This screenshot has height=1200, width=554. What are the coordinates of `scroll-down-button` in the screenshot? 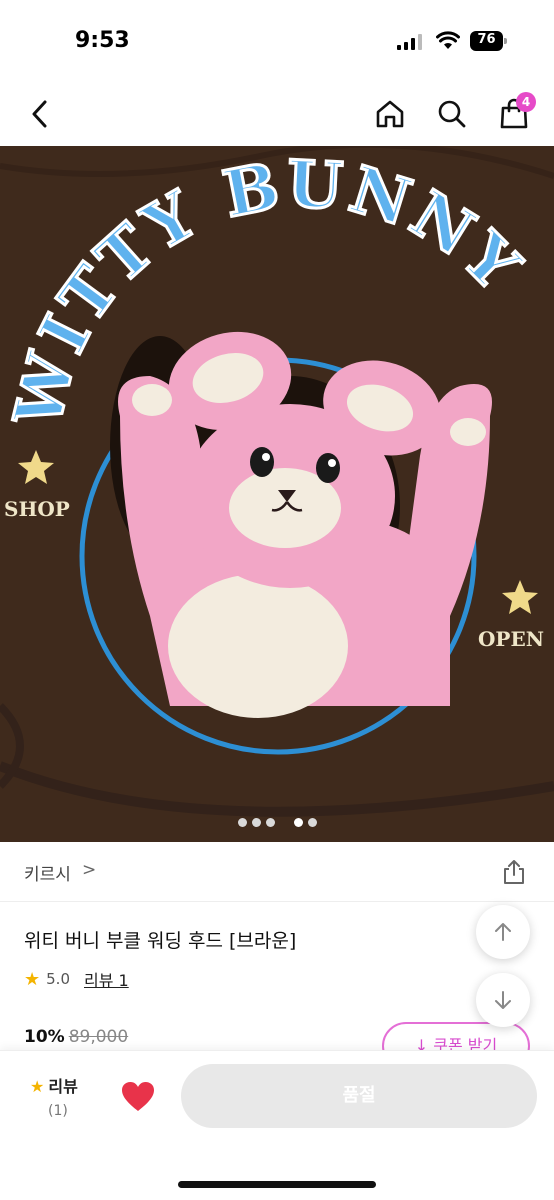 It's located at (503, 1000).